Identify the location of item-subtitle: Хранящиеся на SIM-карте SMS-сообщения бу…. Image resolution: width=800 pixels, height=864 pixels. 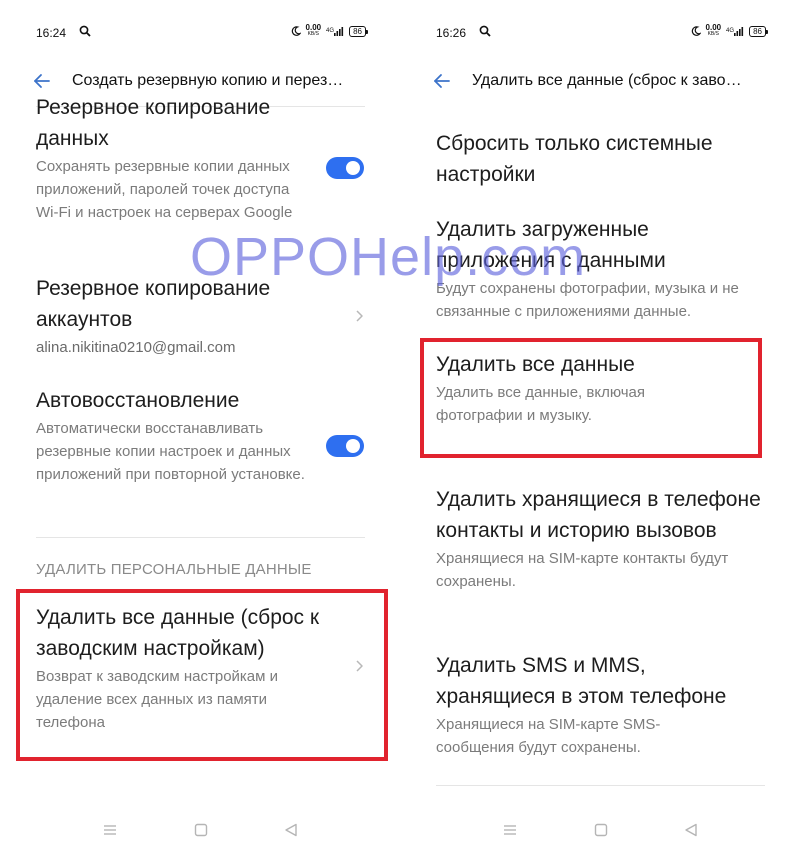
(548, 736).